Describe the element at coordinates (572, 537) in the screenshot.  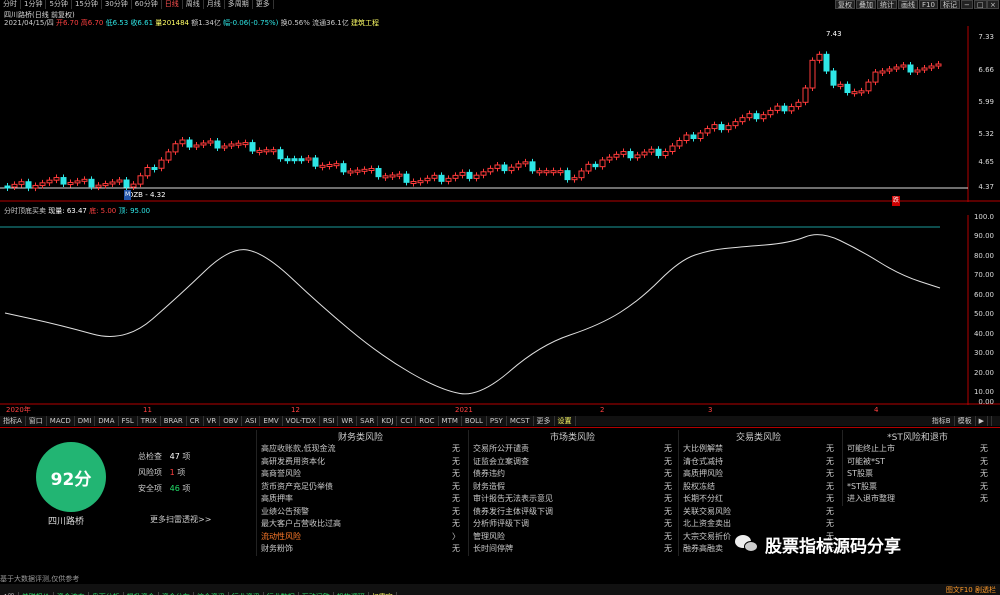
I see `risk-item: 管理风险 无` at that location.